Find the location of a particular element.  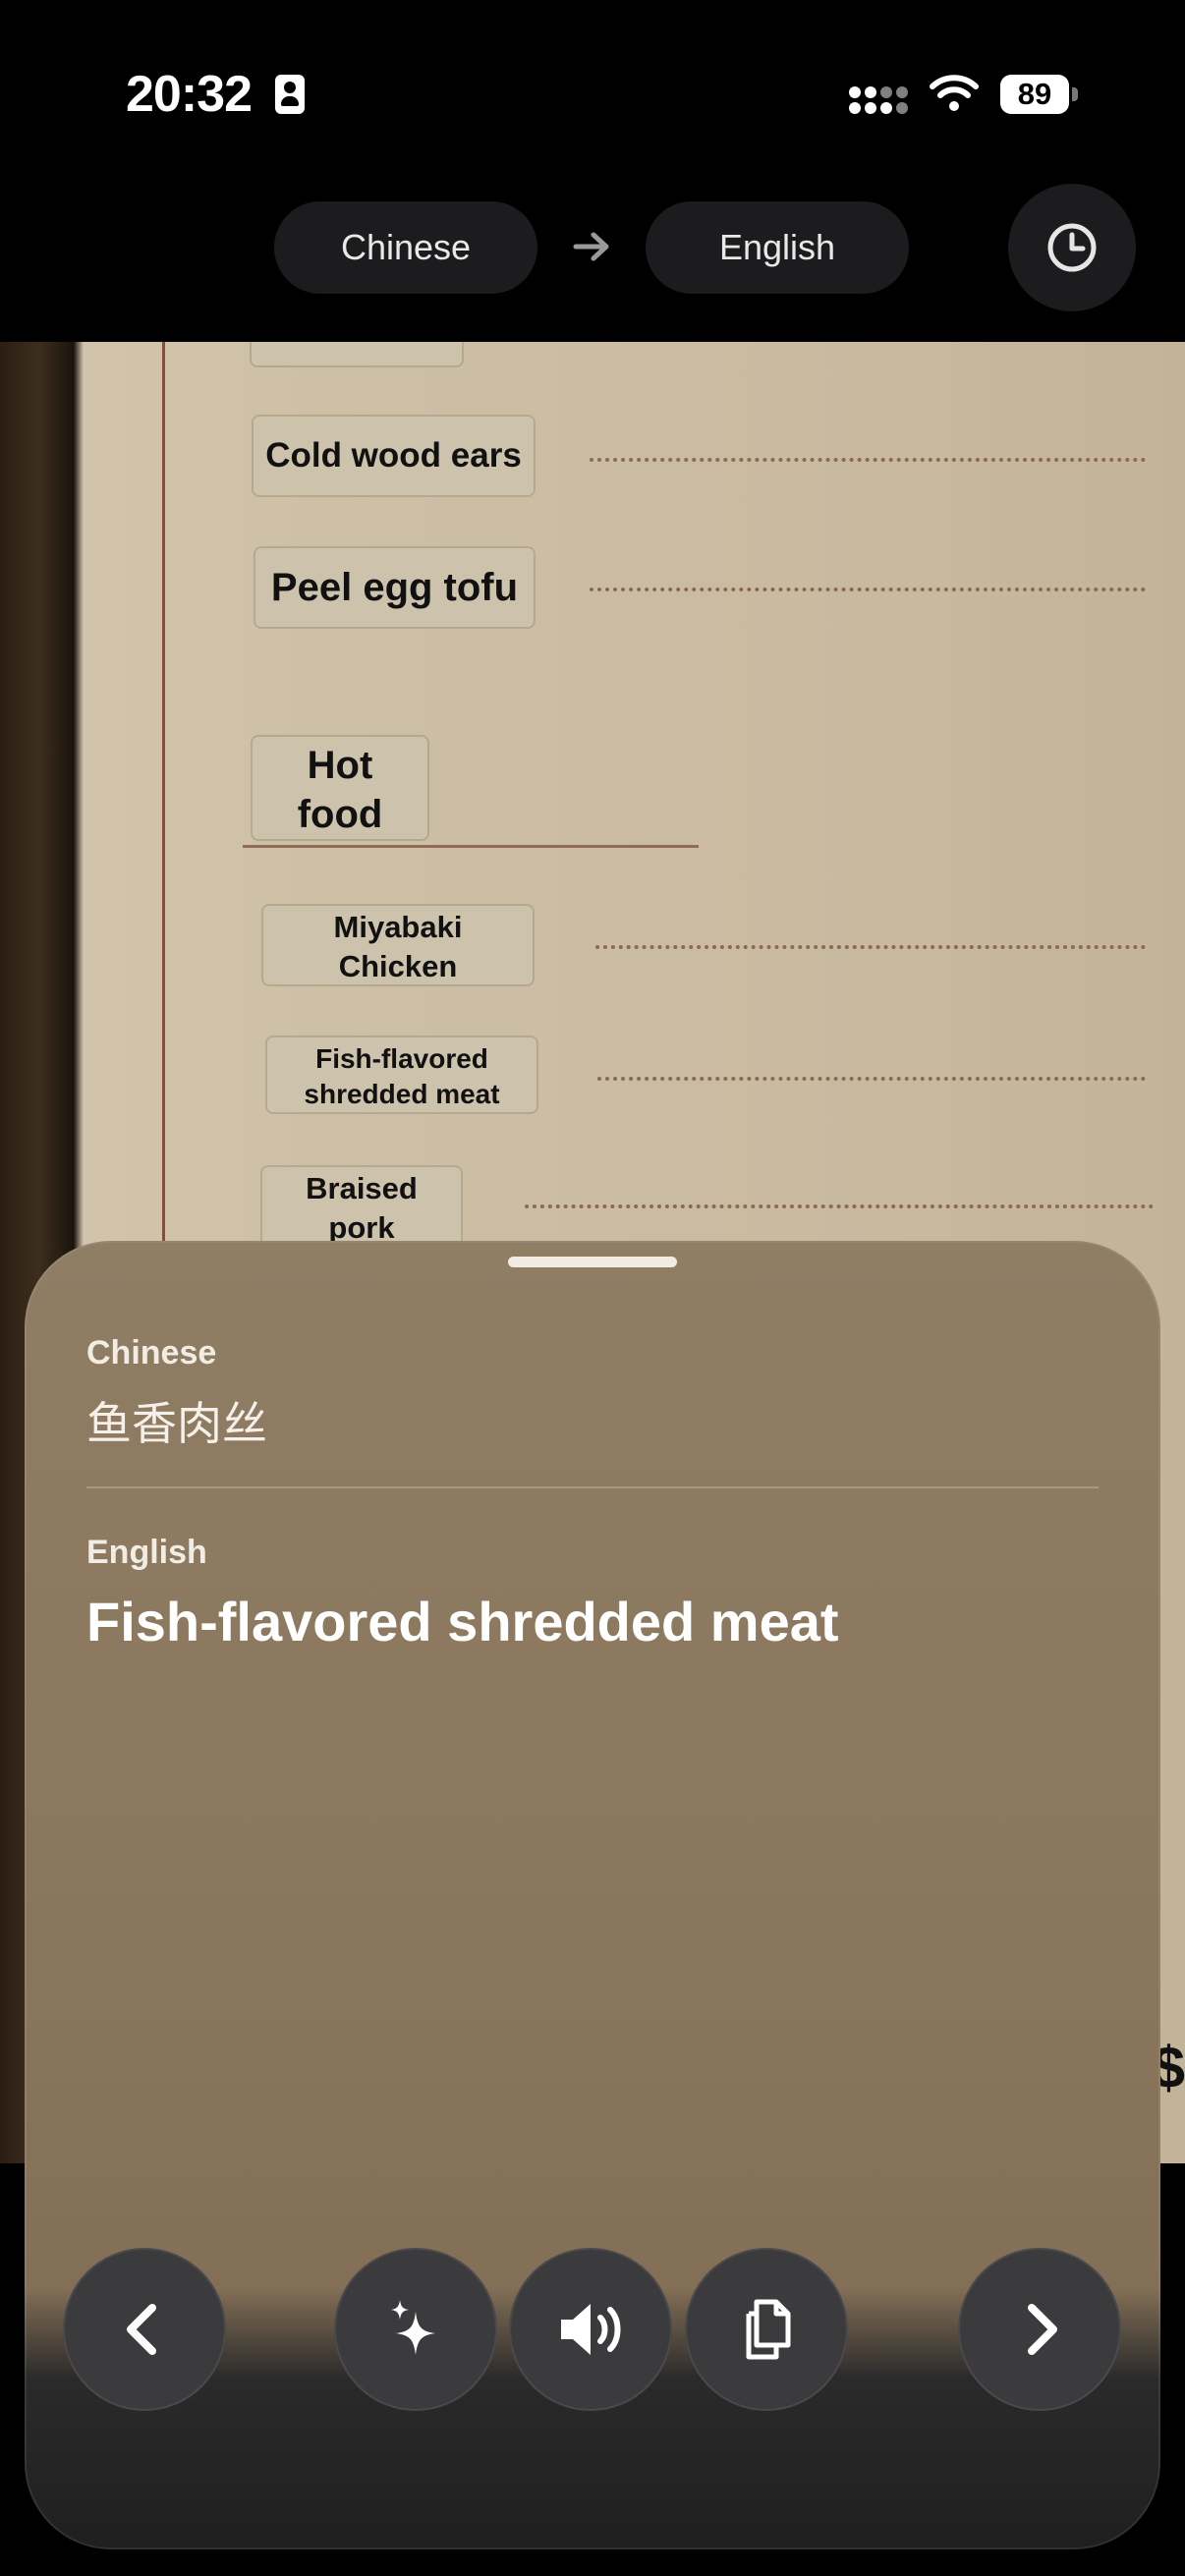

history-button is located at coordinates (1072, 247).